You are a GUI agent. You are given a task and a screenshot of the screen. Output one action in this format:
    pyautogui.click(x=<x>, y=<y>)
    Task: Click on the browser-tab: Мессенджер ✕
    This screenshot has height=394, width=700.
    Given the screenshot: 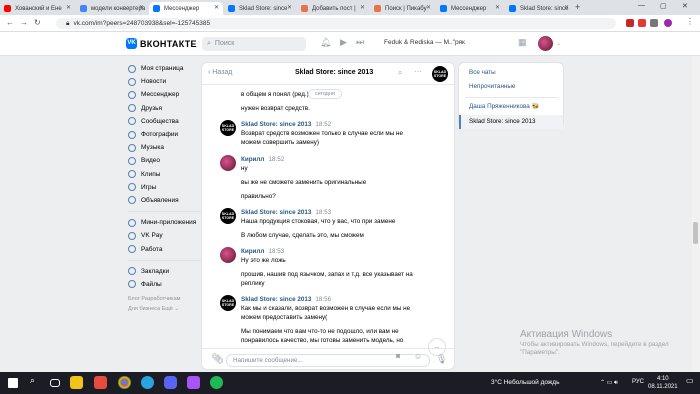 What is the action you would take?
    pyautogui.click(x=470, y=8)
    